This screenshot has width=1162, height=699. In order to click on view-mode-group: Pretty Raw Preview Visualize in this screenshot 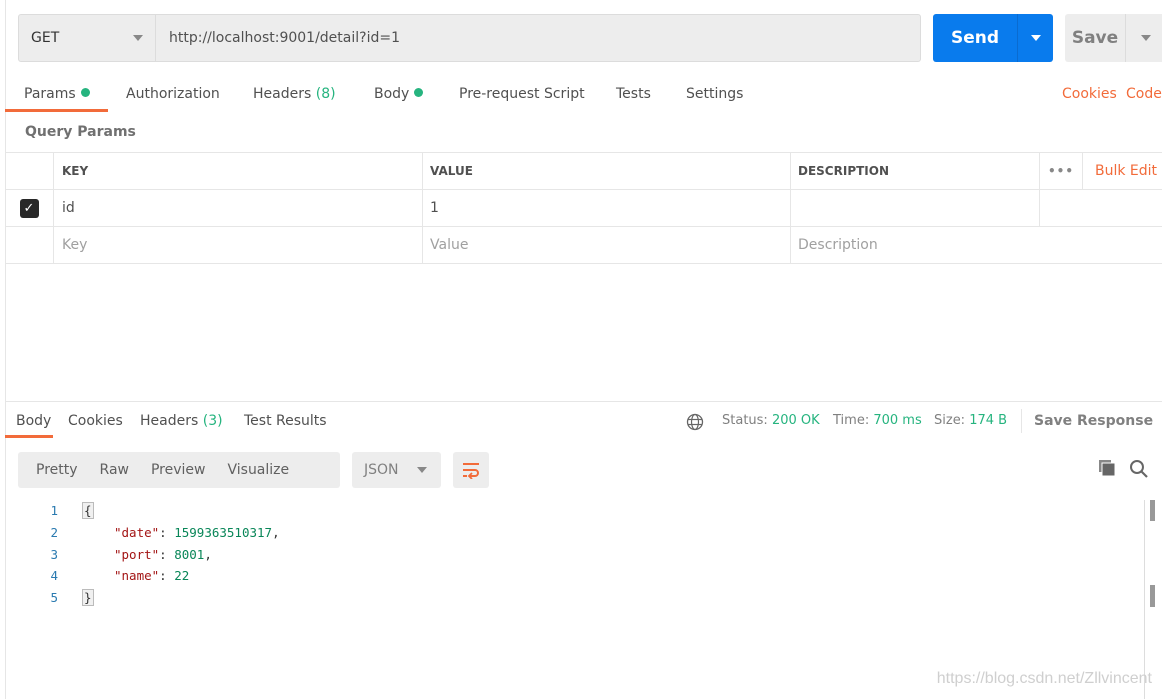, I will do `click(179, 470)`.